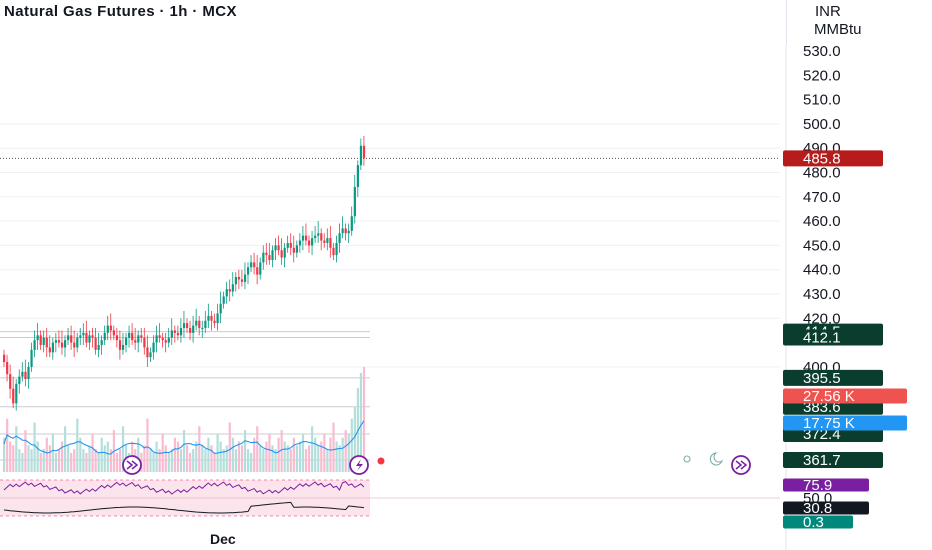 This screenshot has width=932, height=550. I want to click on unit-label: MMBtu, so click(838, 29).